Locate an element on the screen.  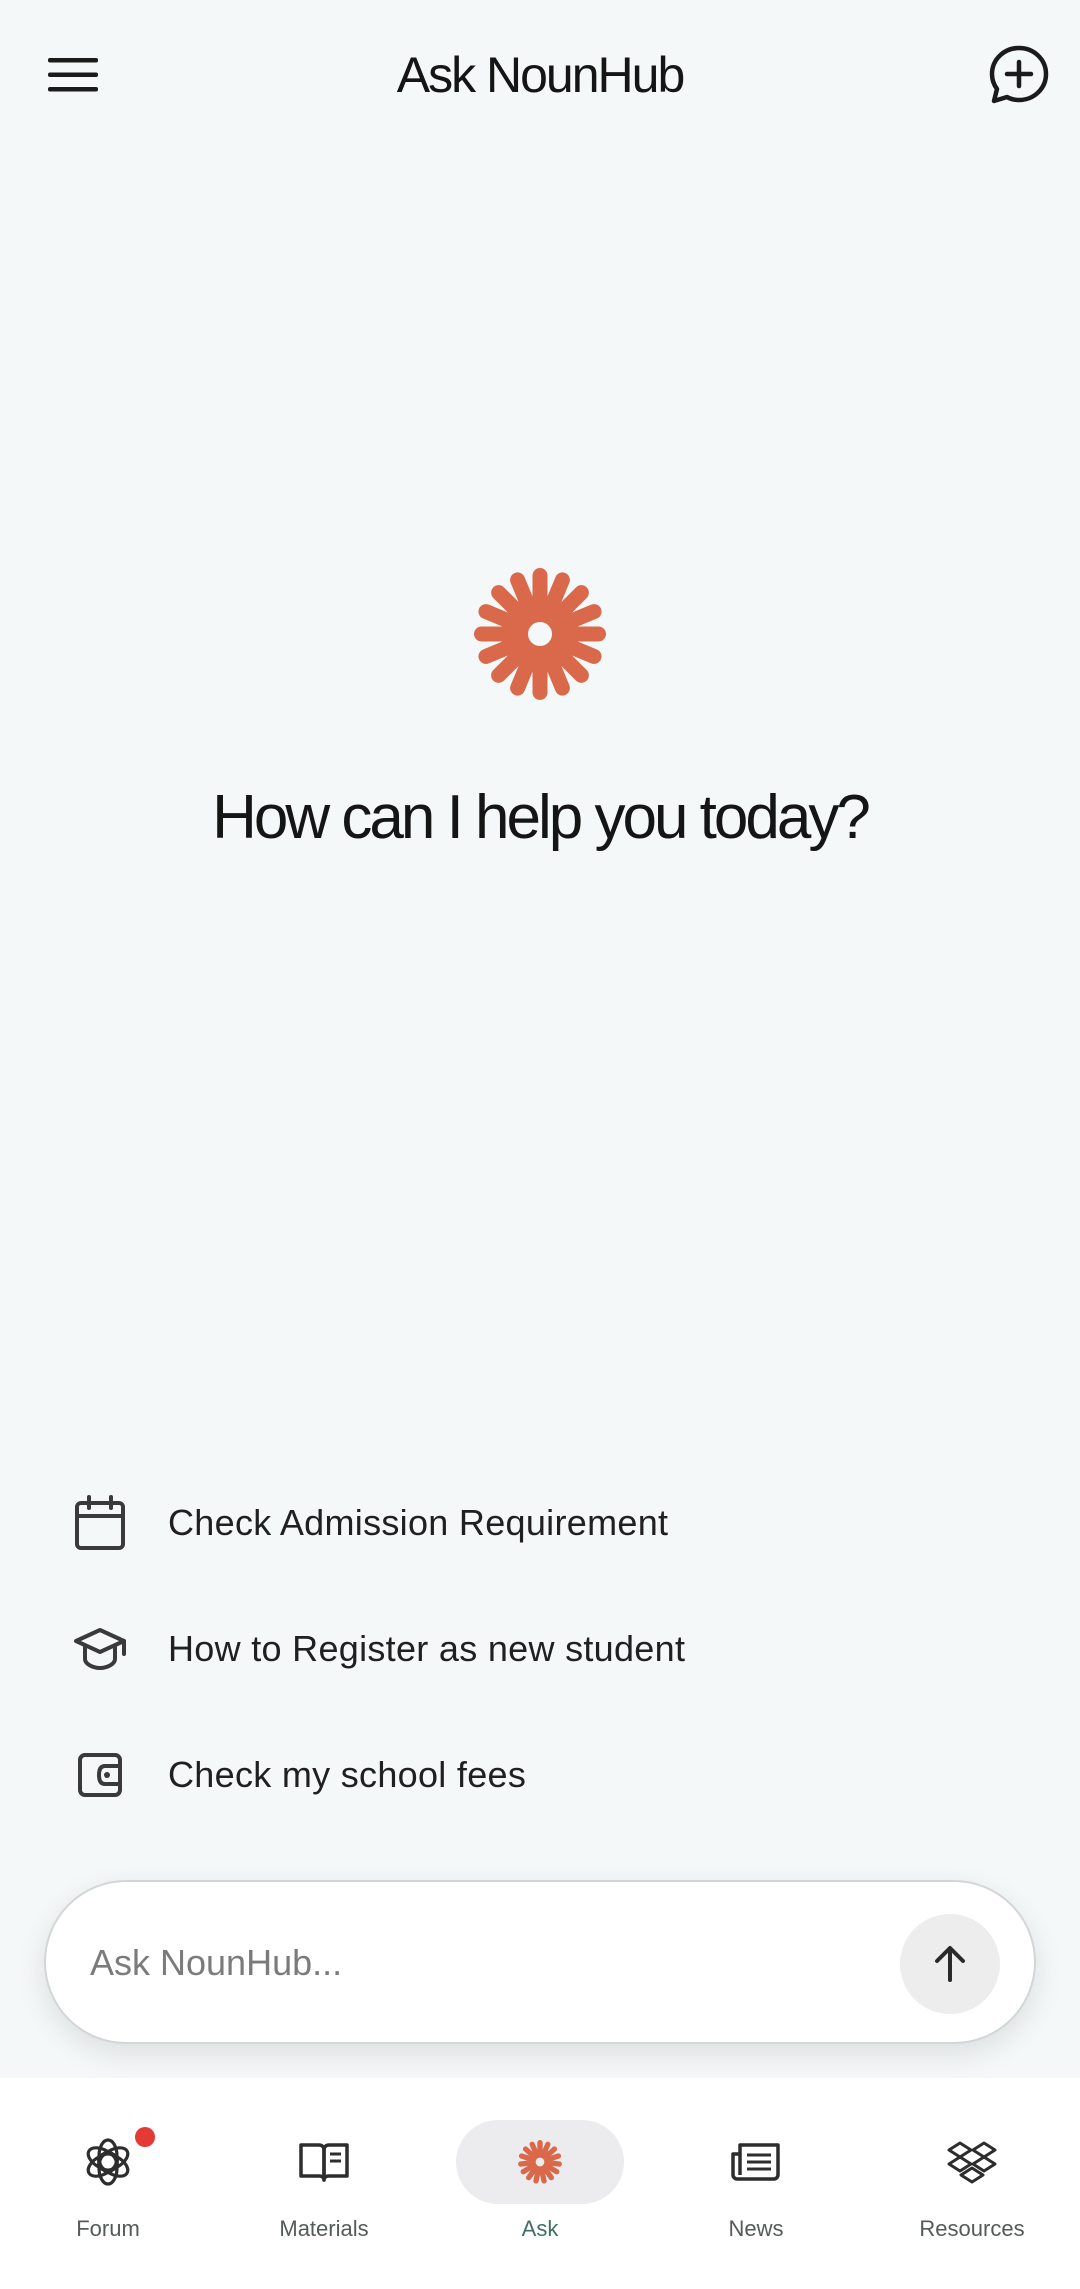
dropbox-icon is located at coordinates (972, 2162).